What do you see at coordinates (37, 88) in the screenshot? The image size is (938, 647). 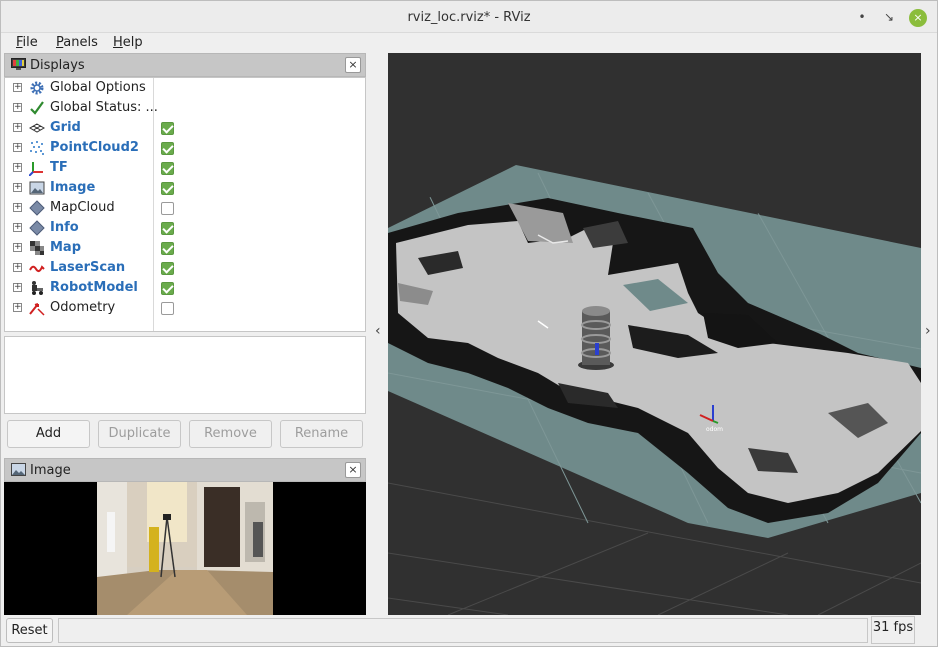 I see `gear-icon` at bounding box center [37, 88].